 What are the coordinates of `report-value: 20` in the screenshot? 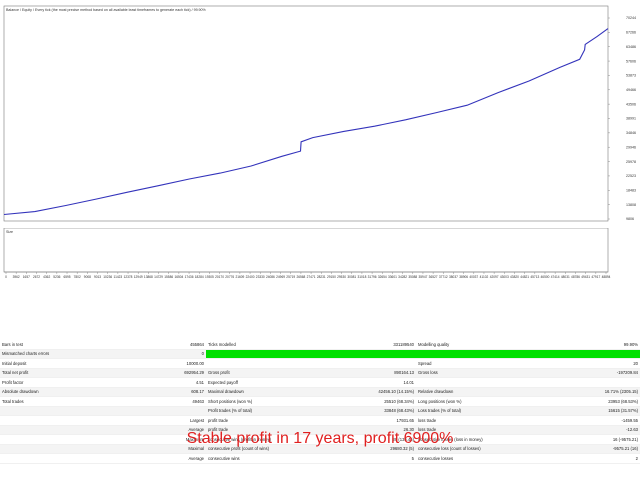 It's located at (583, 363).